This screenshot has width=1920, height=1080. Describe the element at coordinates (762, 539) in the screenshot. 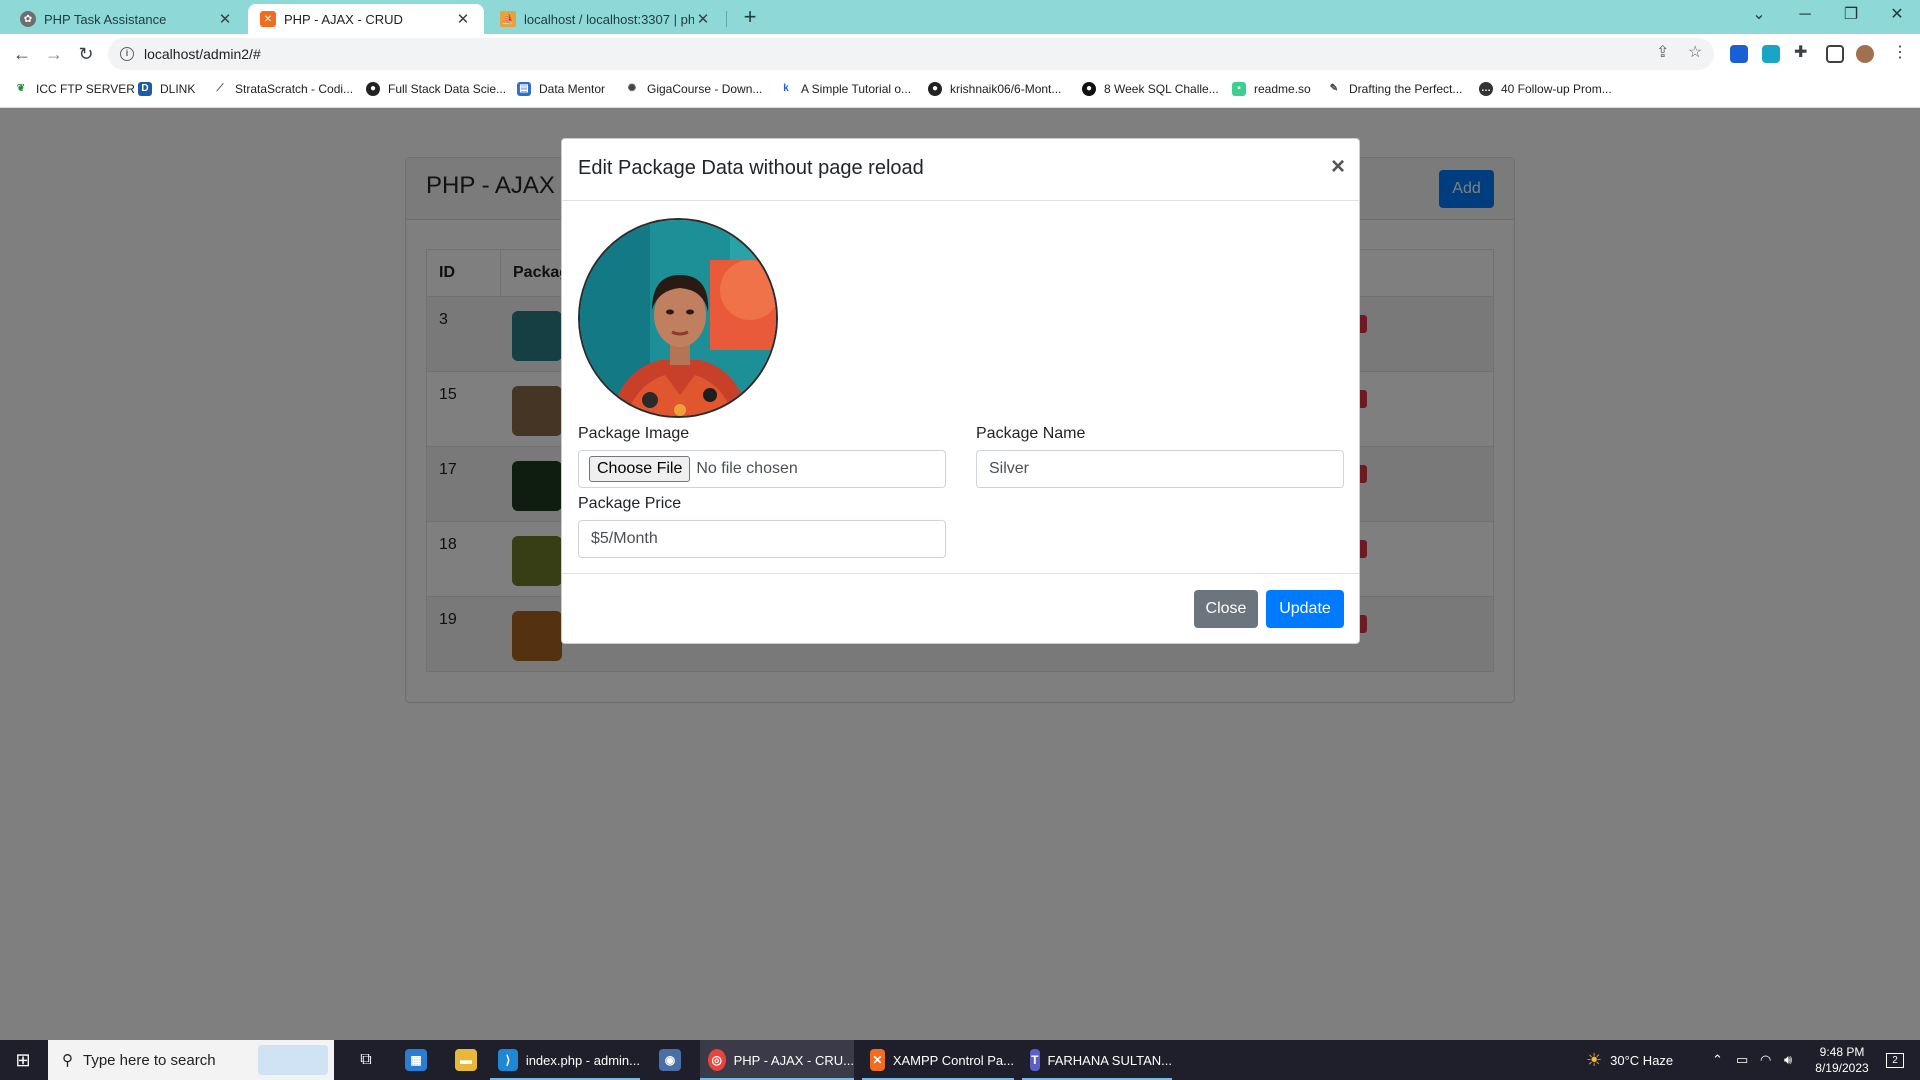

I see `package-price-input: $5/Month` at that location.